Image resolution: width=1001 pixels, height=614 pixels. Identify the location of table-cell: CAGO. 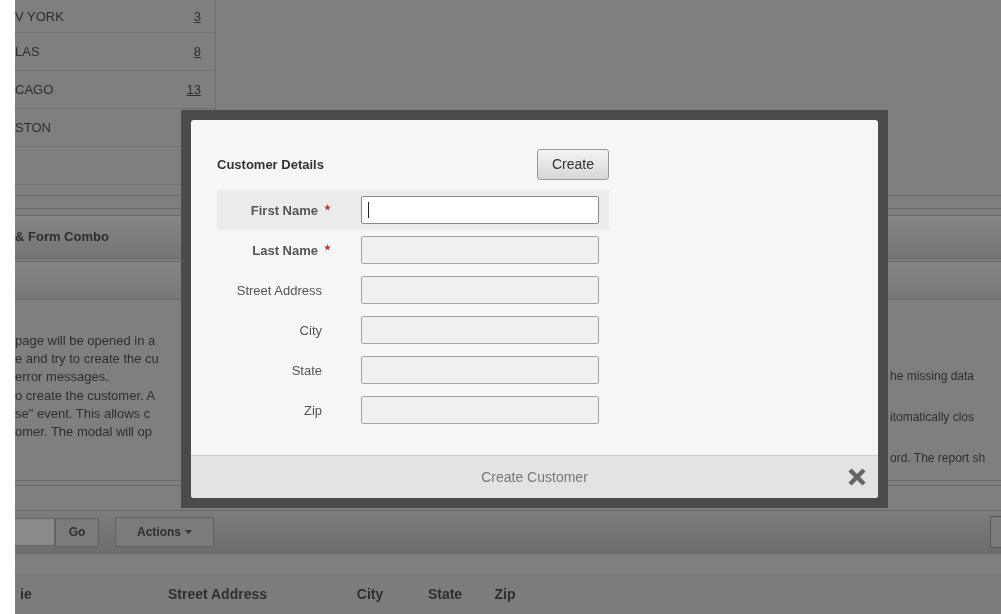
(34, 89).